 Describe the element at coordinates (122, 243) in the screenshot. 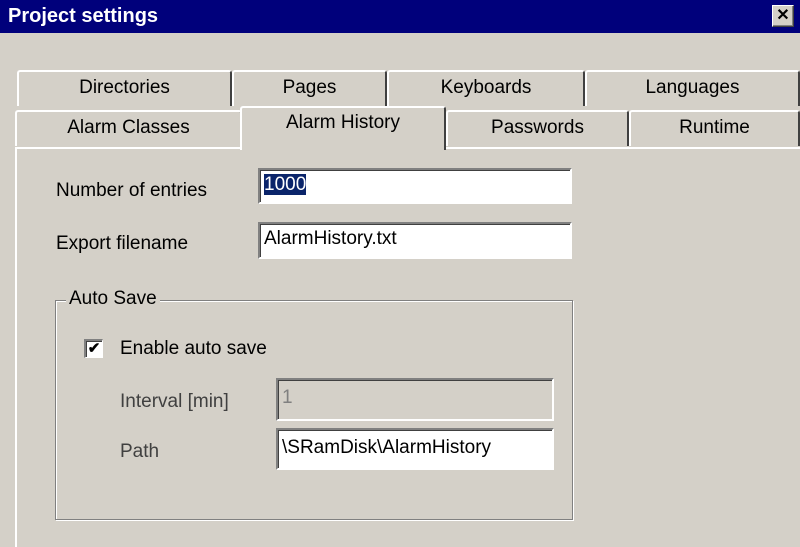

I see `export-label: Export filename` at that location.